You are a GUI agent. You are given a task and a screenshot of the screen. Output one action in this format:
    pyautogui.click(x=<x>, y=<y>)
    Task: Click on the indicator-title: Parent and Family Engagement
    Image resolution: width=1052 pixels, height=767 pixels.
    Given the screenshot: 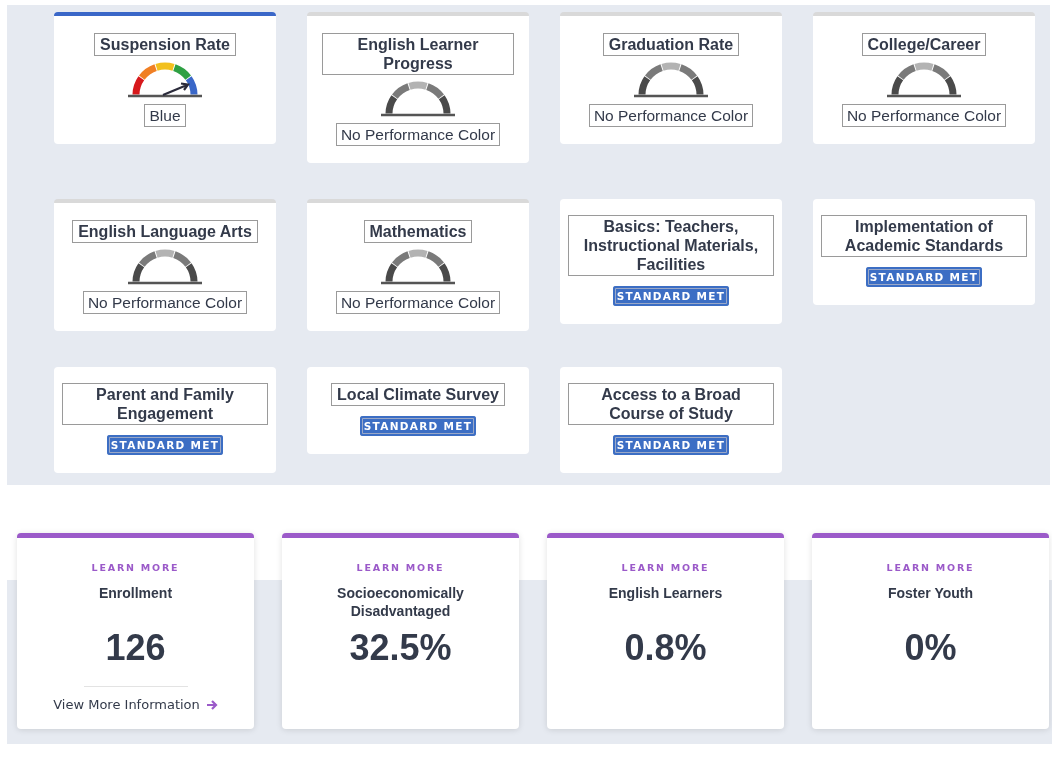 What is the action you would take?
    pyautogui.click(x=165, y=404)
    